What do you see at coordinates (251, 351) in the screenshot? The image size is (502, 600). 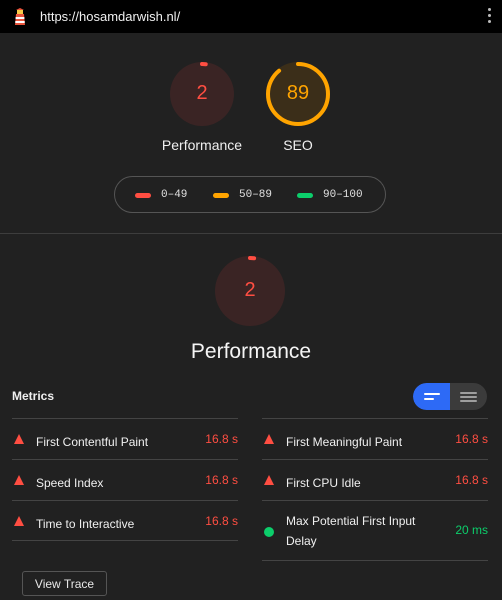 I see `category-title: Performance` at bounding box center [251, 351].